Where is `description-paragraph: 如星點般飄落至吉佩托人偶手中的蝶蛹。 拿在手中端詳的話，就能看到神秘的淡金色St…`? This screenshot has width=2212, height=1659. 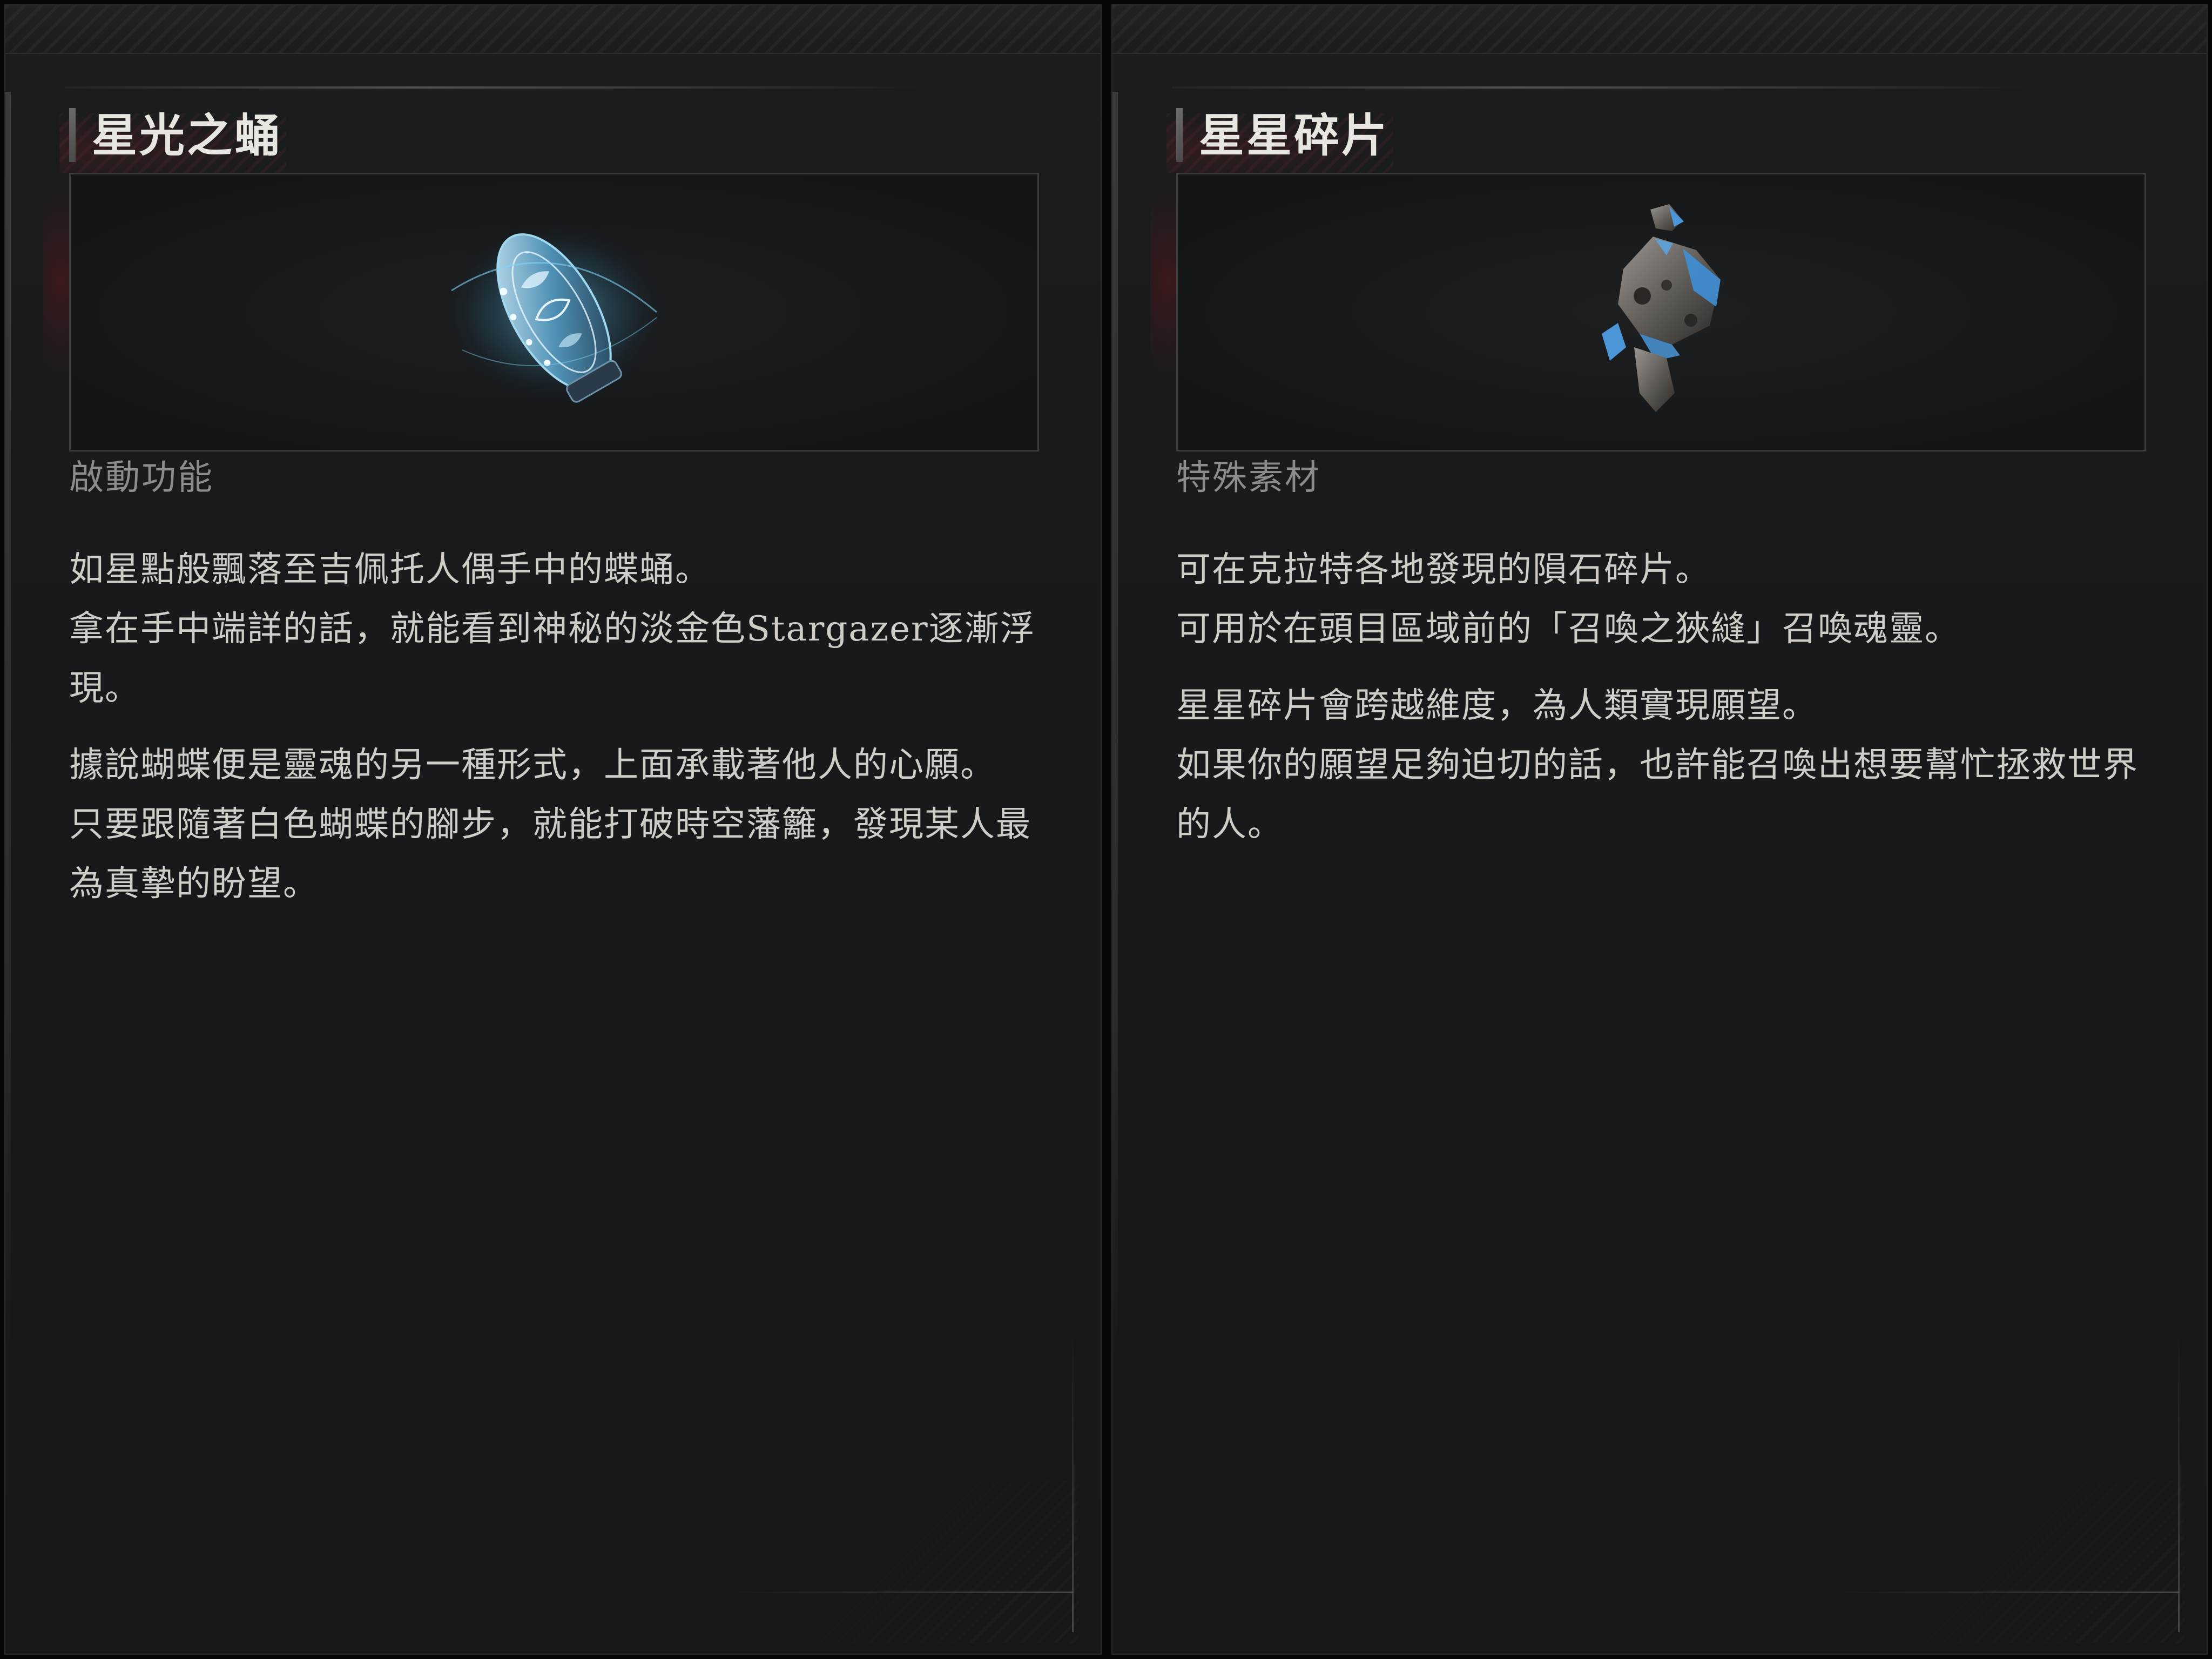 description-paragraph: 如星點般飄落至吉佩托人偶手中的蝶蛹。 拿在手中端詳的話，就能看到神秘的淡金色St… is located at coordinates (552, 629).